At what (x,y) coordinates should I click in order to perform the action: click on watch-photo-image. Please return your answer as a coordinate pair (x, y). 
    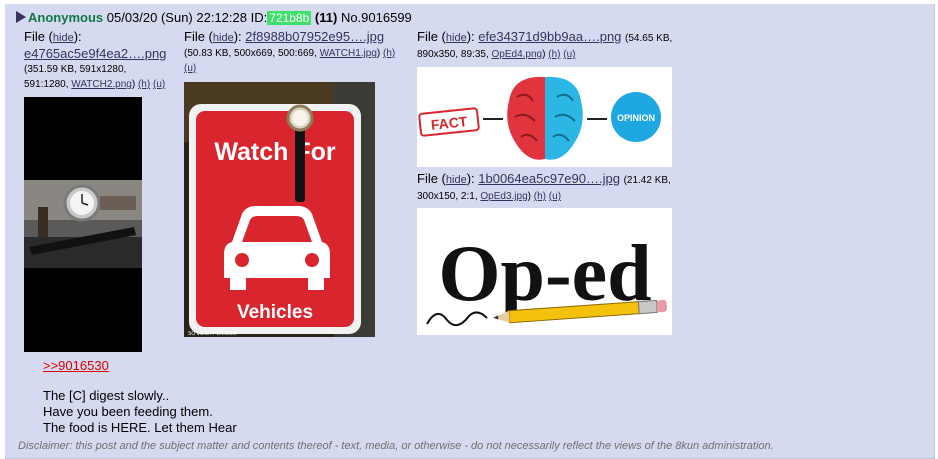
    Looking at the image, I should click on (83, 224).